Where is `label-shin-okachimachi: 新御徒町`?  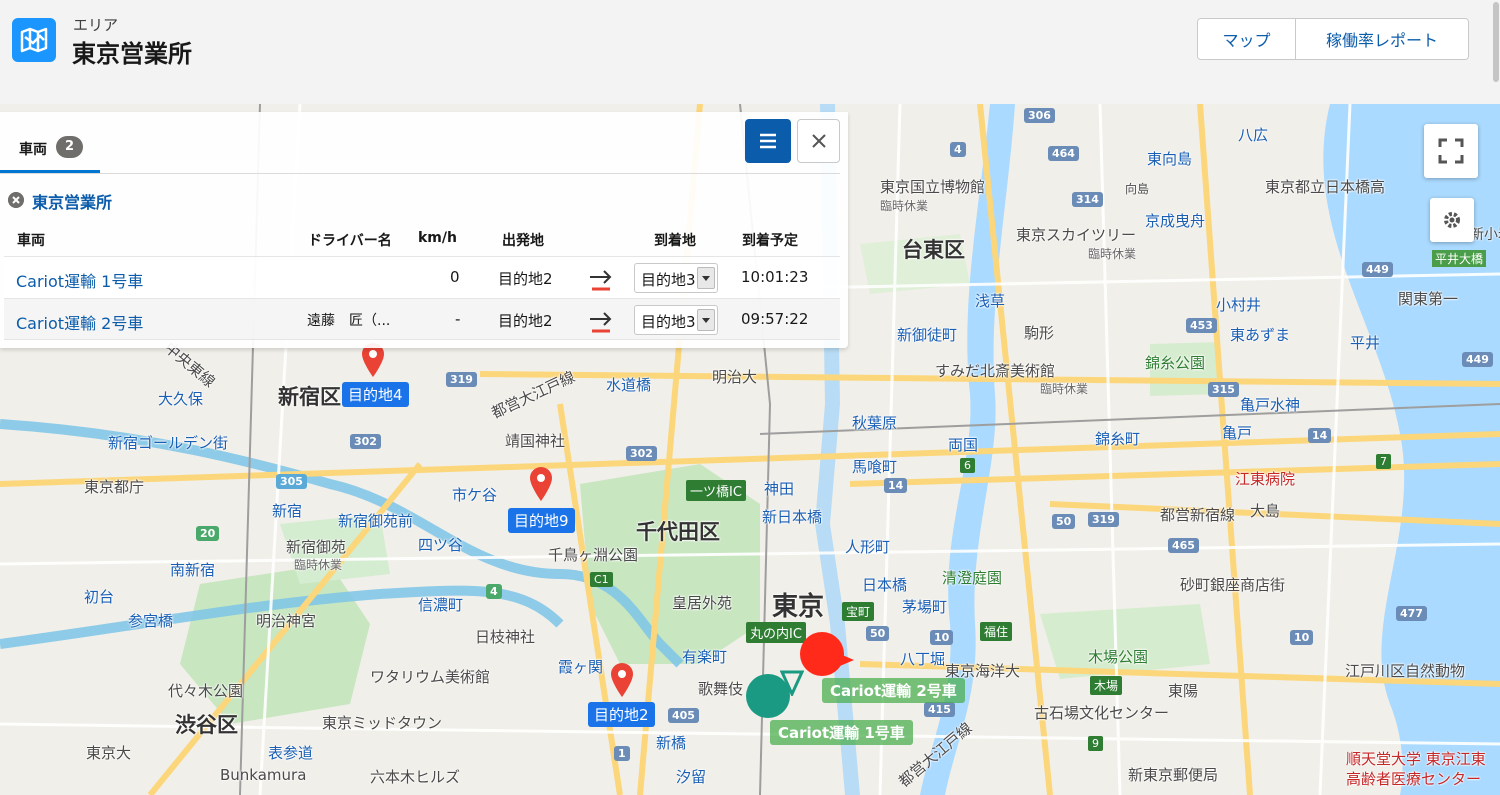 label-shin-okachimachi: 新御徒町 is located at coordinates (927, 335).